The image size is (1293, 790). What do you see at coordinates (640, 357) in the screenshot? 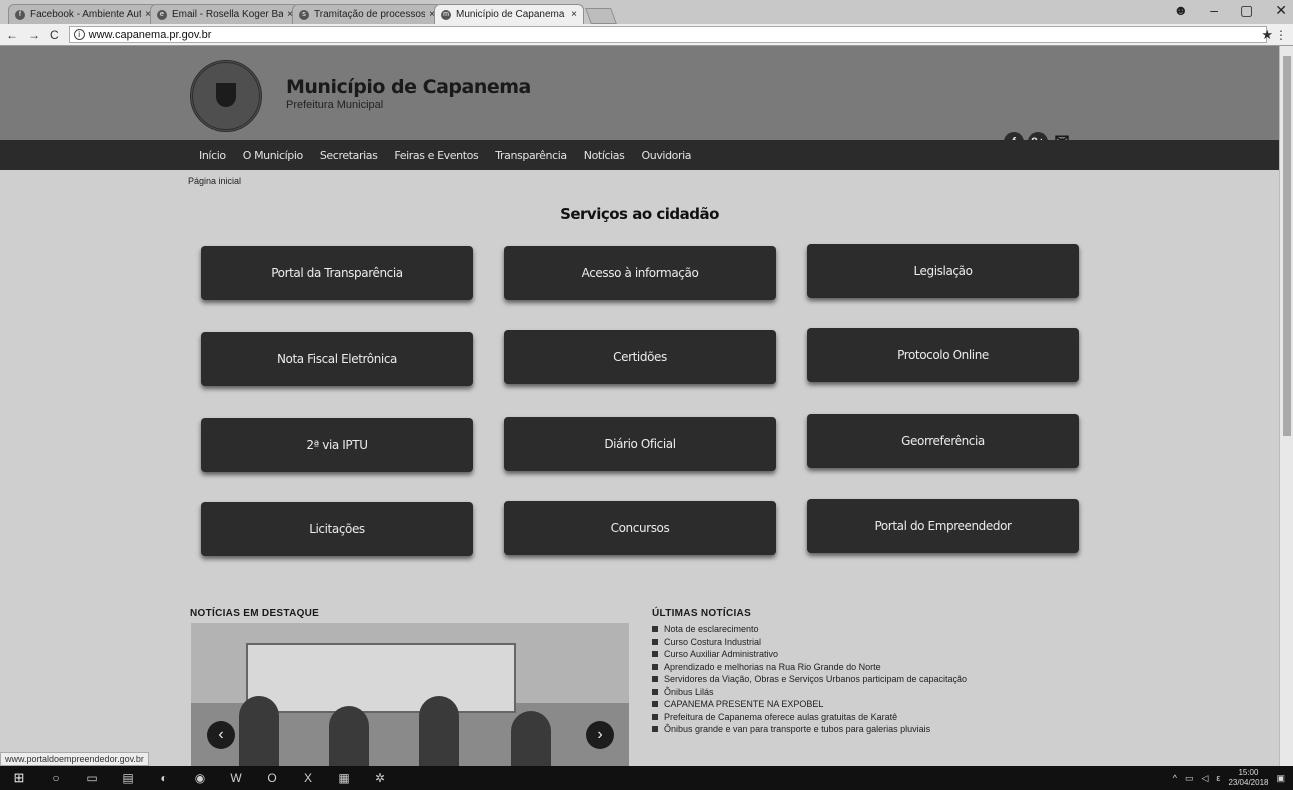
I see `service-button-certidoes: Certidões` at bounding box center [640, 357].